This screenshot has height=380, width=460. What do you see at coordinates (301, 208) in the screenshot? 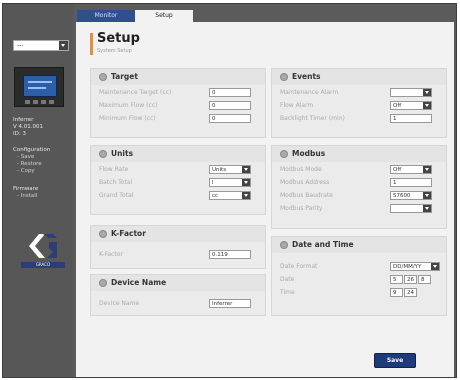
I see `modbus-parity-label: Modbus Parity` at bounding box center [301, 208].